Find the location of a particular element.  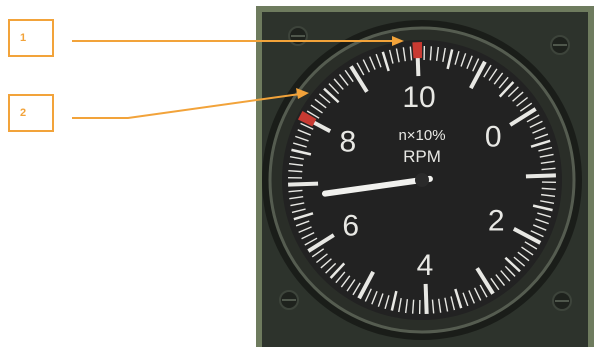

needle-hub is located at coordinates (422, 180).